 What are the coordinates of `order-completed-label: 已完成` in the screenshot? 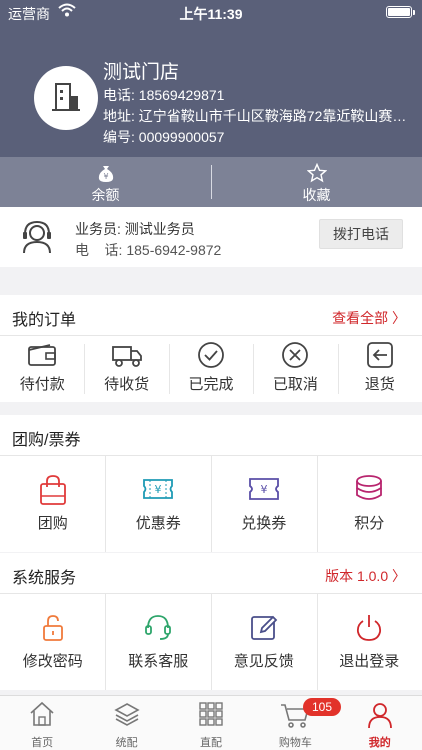 It's located at (211, 384).